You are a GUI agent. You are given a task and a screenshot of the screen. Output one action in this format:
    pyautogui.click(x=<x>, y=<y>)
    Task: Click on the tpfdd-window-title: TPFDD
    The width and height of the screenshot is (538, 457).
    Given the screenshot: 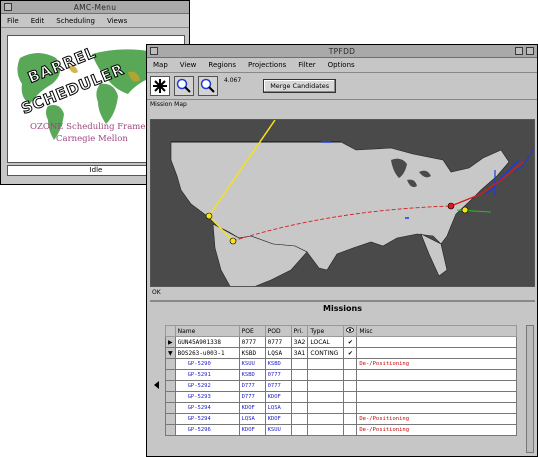 What is the action you would take?
    pyautogui.click(x=342, y=51)
    